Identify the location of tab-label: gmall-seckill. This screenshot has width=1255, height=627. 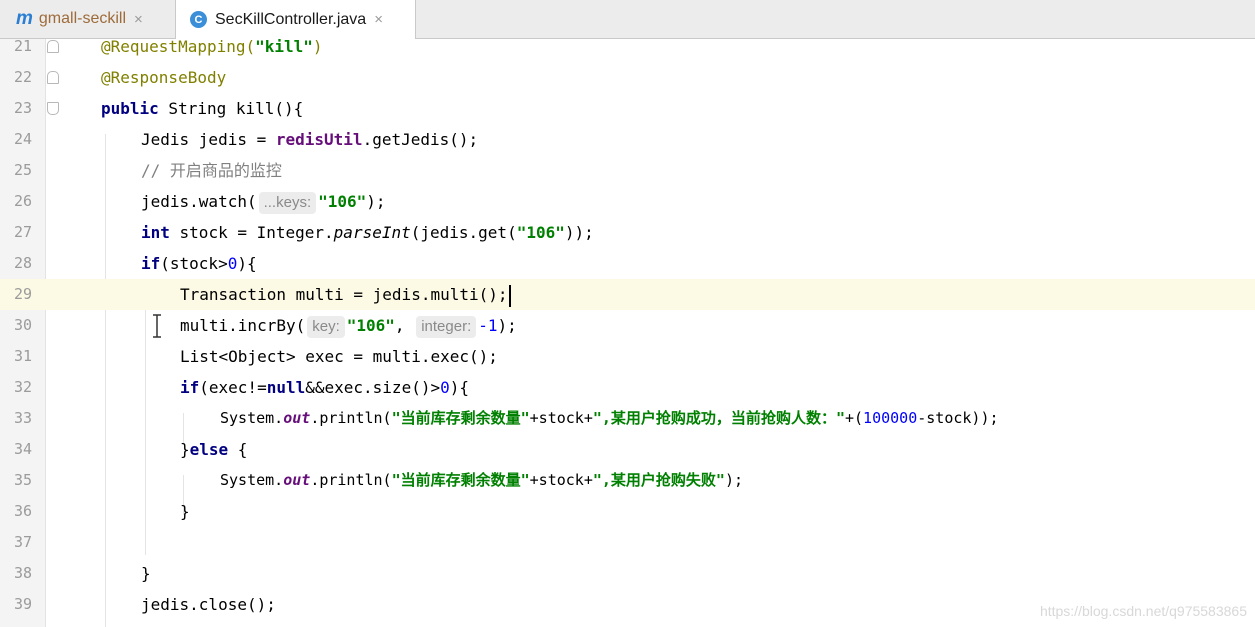
(82, 18).